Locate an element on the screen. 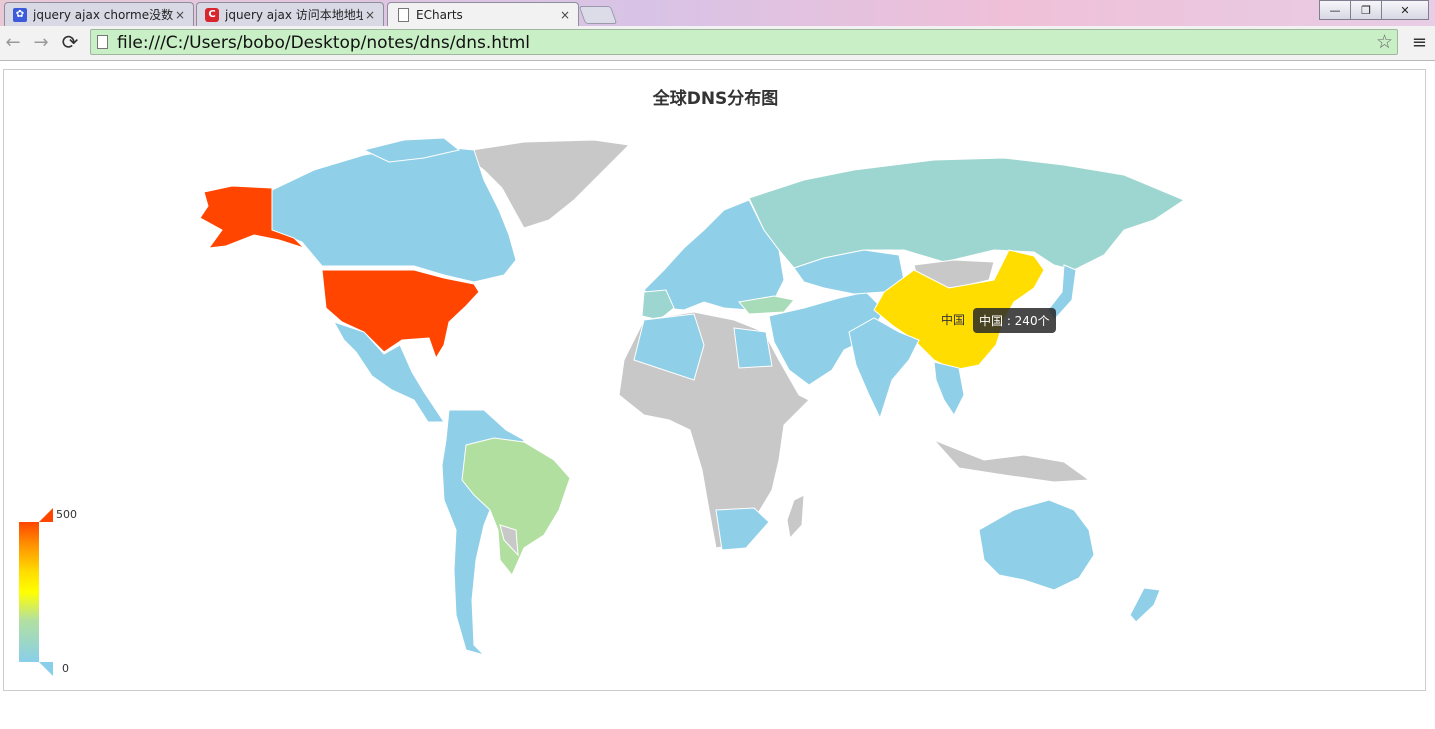 Image resolution: width=1435 pixels, height=729 pixels. region-new-zealand is located at coordinates (1145, 605).